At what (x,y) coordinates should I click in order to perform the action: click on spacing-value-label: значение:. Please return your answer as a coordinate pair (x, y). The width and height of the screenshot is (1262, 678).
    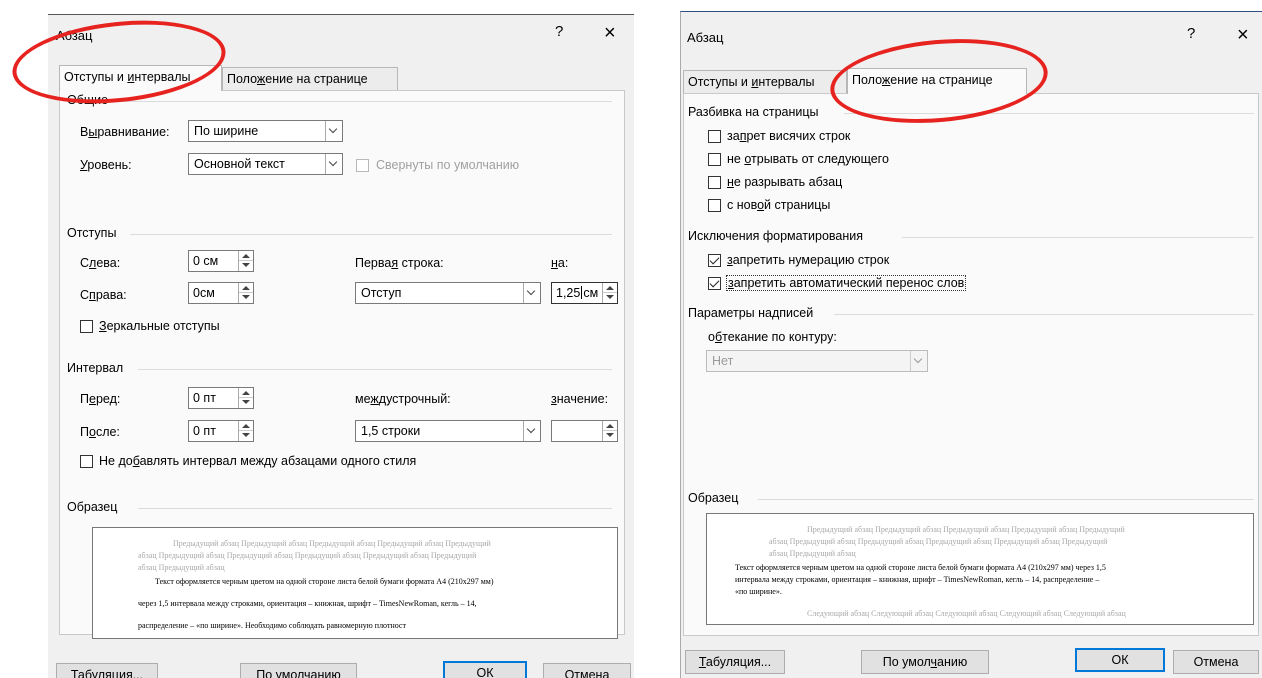
    Looking at the image, I should click on (579, 399).